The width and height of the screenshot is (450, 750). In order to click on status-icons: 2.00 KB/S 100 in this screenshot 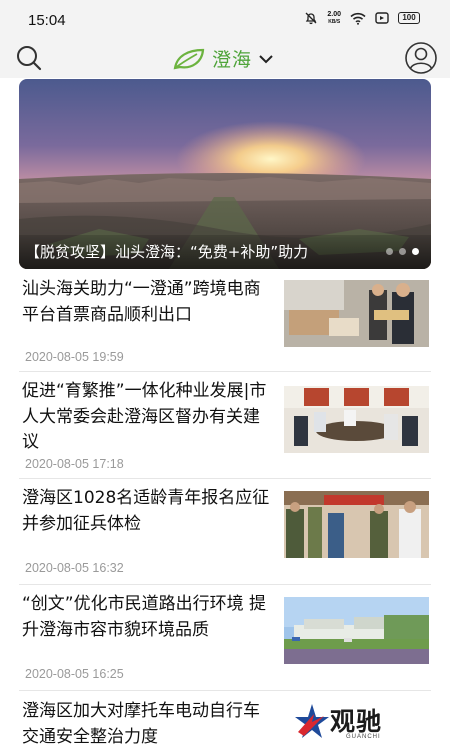, I will do `click(362, 18)`.